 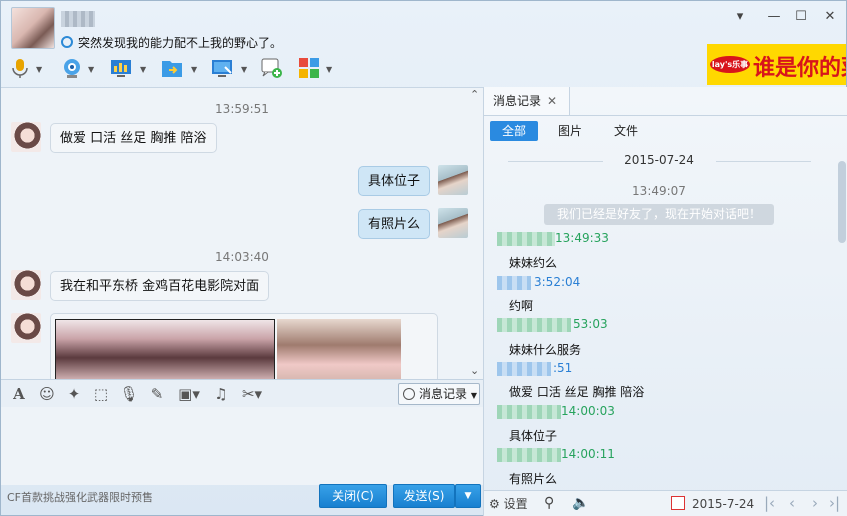 What do you see at coordinates (33, 28) in the screenshot?
I see `contact-avatar` at bounding box center [33, 28].